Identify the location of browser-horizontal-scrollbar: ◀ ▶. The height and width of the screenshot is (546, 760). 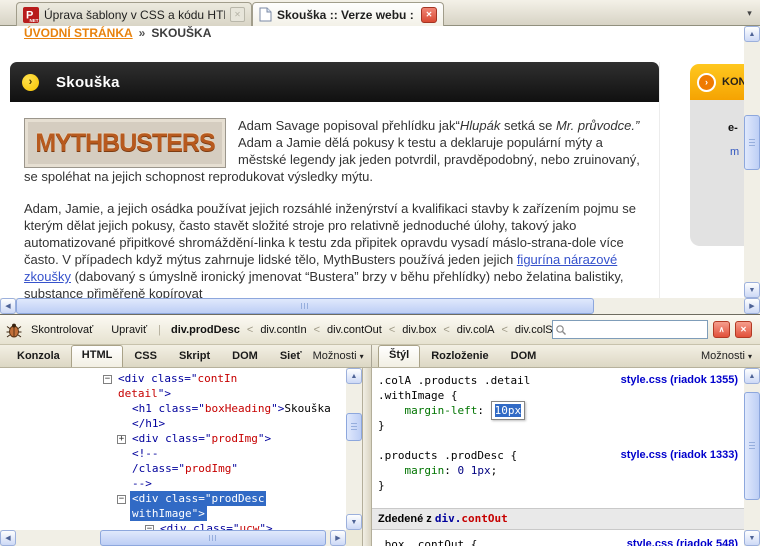
(380, 306).